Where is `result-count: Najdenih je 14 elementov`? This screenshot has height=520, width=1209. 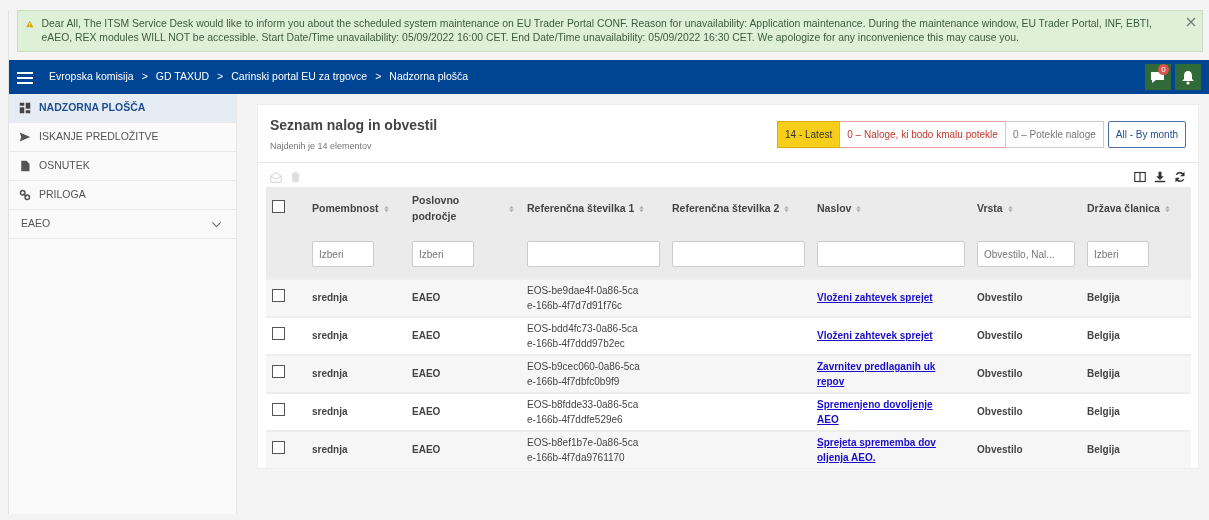 result-count: Najdenih je 14 elementov is located at coordinates (321, 147).